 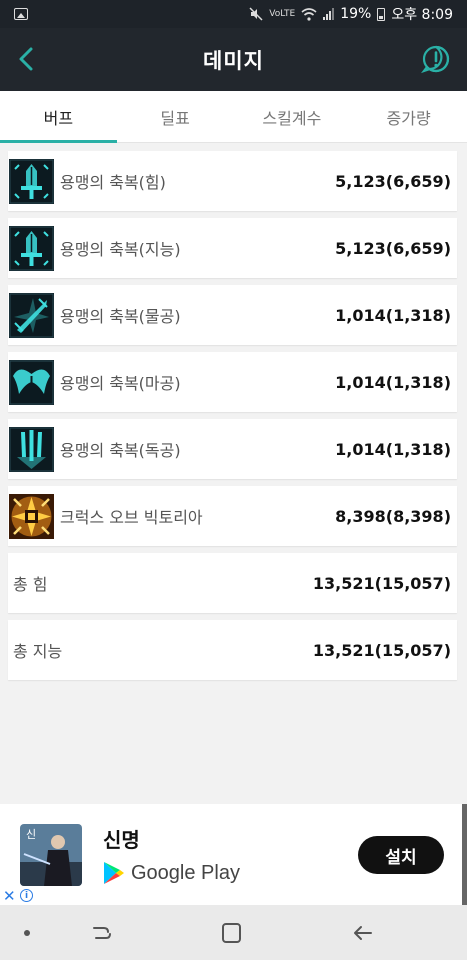 I want to click on wings-icon, so click(x=31, y=382).